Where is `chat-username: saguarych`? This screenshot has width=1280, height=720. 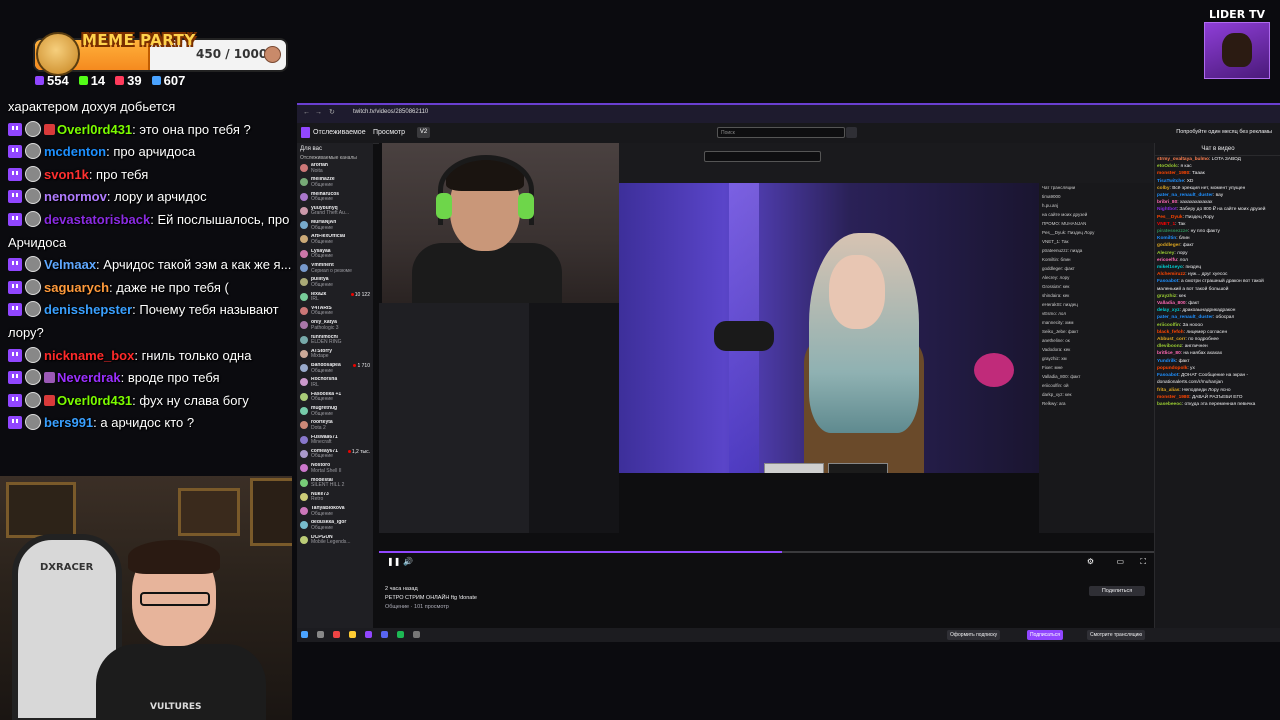
chat-username: saguarych is located at coordinates (76, 287).